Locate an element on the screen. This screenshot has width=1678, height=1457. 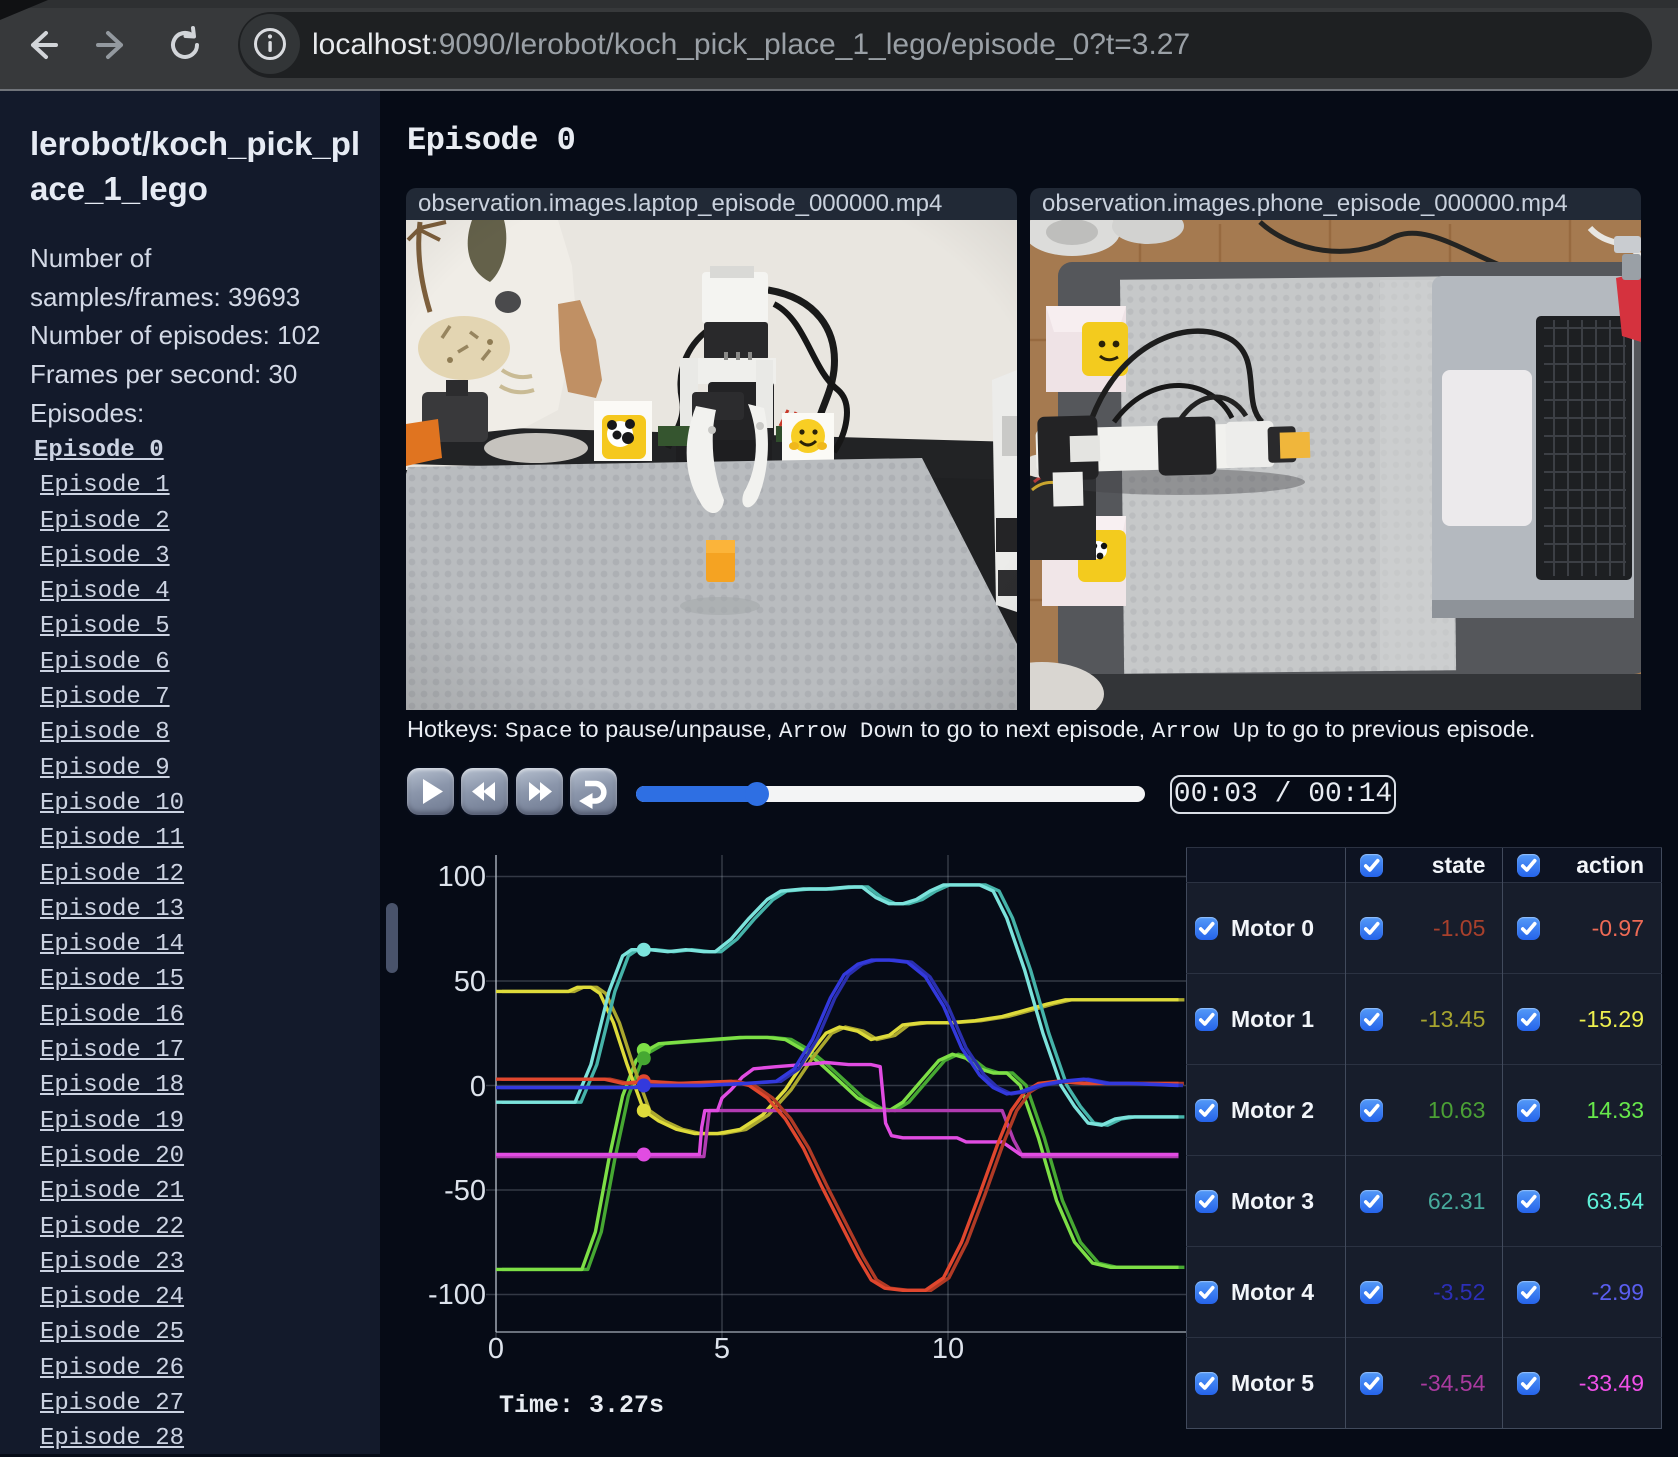
svg-text: 10 is located at coordinates (948, 1349).